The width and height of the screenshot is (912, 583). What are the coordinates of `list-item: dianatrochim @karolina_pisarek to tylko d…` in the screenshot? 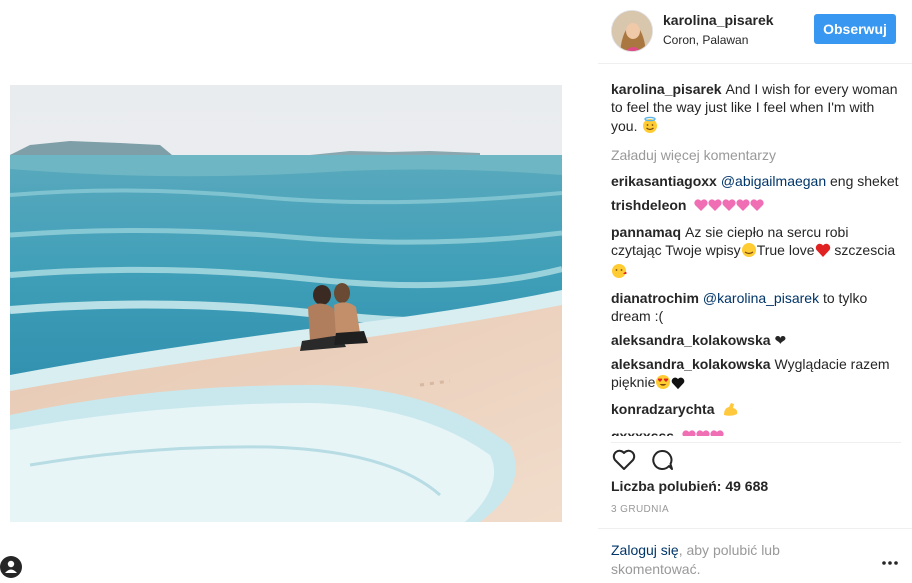 It's located at (756, 307).